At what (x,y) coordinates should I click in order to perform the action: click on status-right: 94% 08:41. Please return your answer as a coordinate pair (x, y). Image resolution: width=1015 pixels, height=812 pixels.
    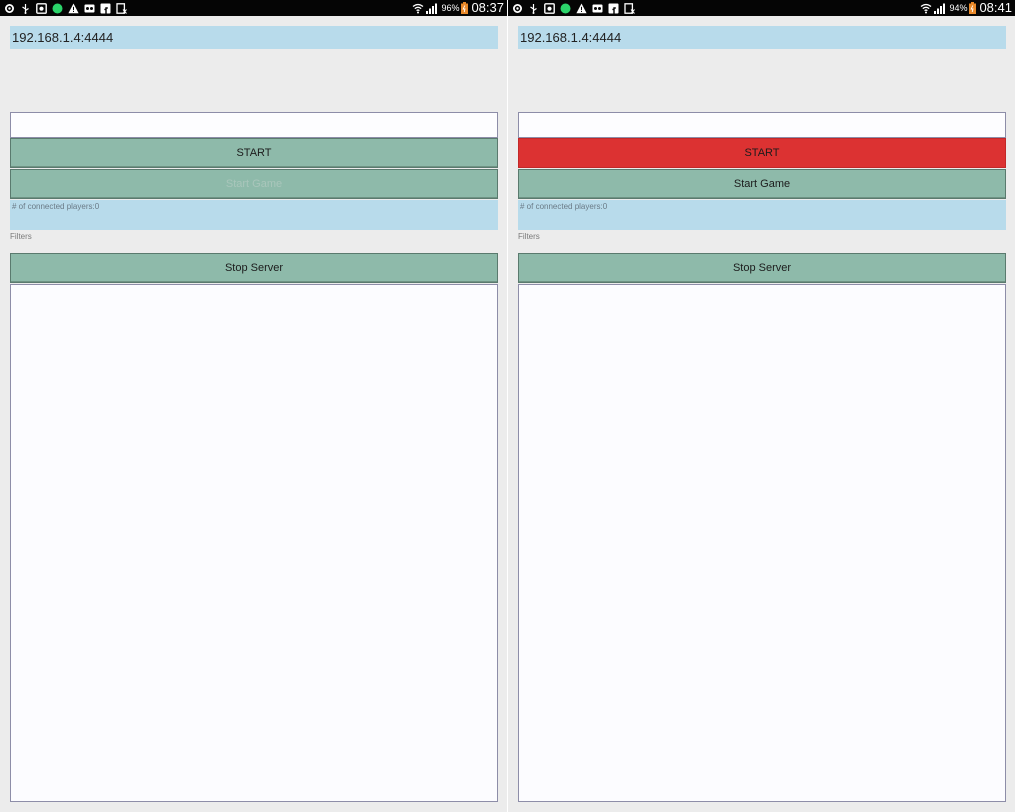
    Looking at the image, I should click on (966, 8).